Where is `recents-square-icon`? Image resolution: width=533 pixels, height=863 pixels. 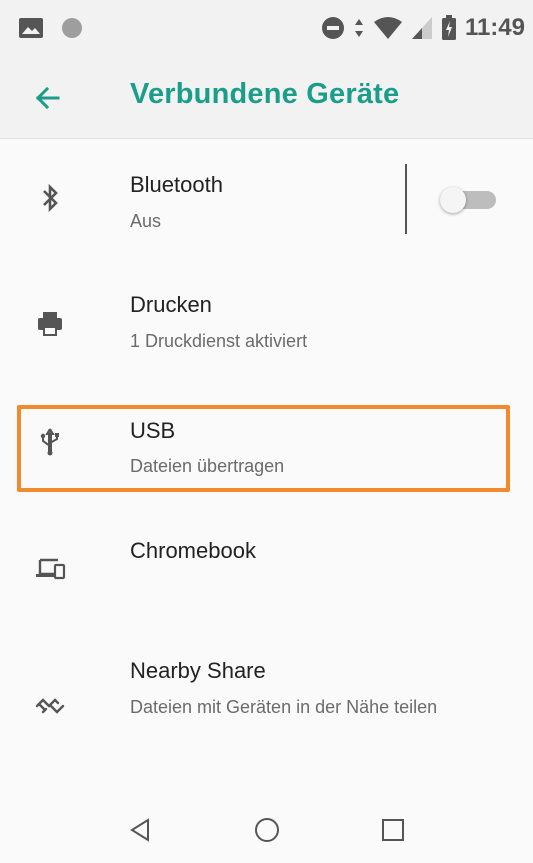
recents-square-icon is located at coordinates (393, 830).